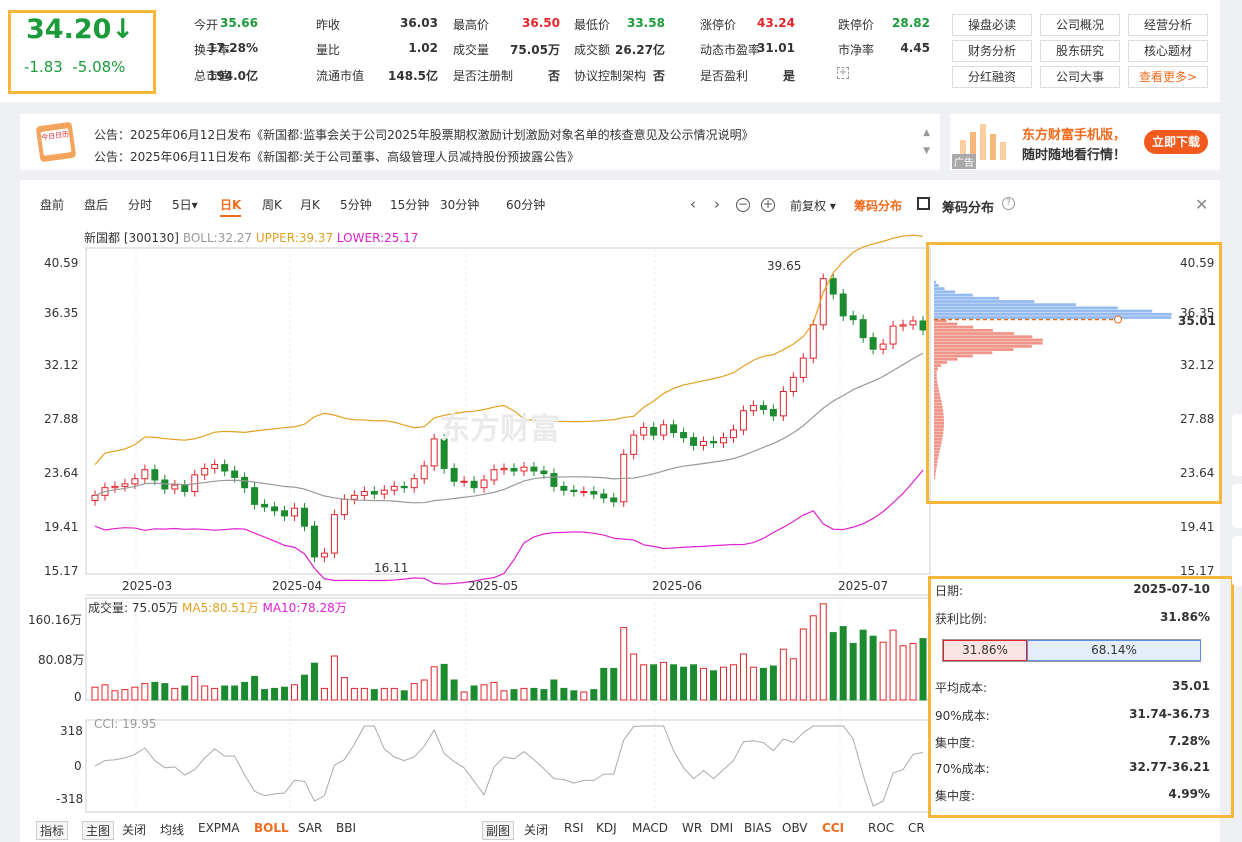  Describe the element at coordinates (1168, 77) in the screenshot. I see `company-nav-button: 查看更多>` at that location.